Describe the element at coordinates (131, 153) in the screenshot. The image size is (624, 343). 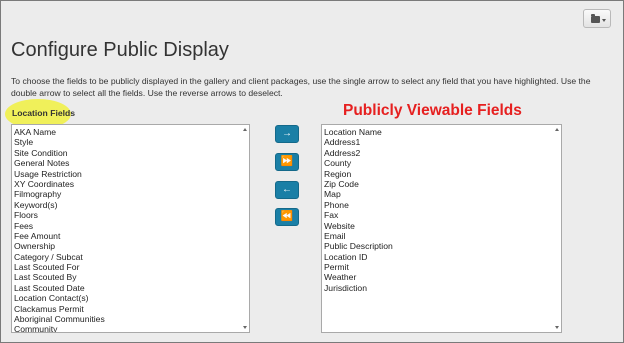
I see `list-item: Site Condition` at that location.